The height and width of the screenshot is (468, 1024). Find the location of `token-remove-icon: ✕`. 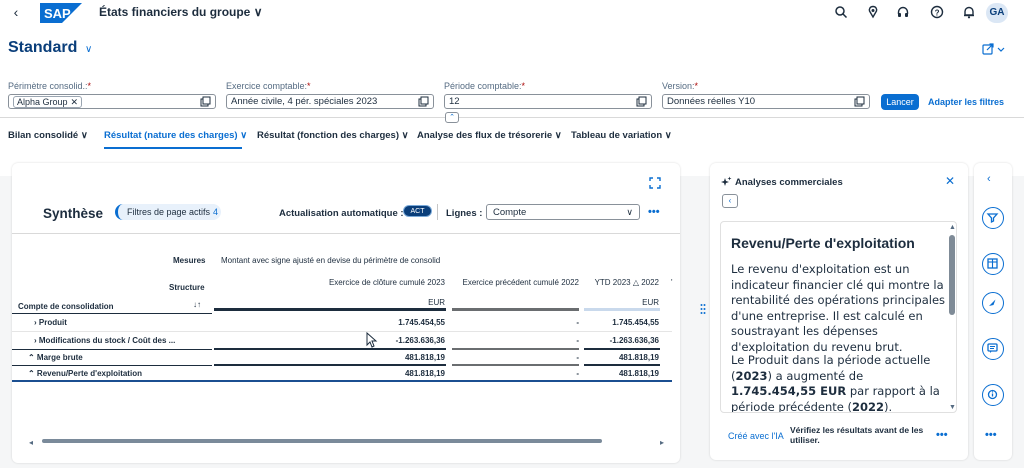

token-remove-icon: ✕ is located at coordinates (75, 102).